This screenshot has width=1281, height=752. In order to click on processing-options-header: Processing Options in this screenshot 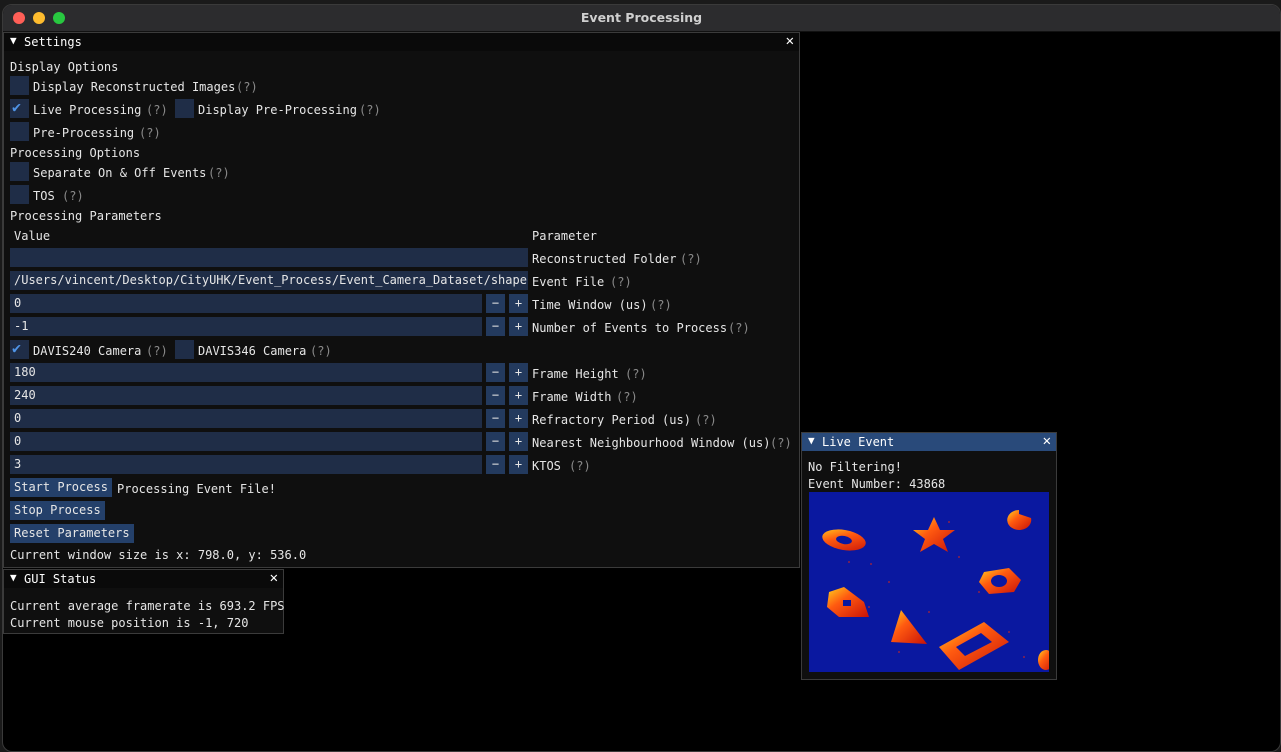, I will do `click(75, 153)`.